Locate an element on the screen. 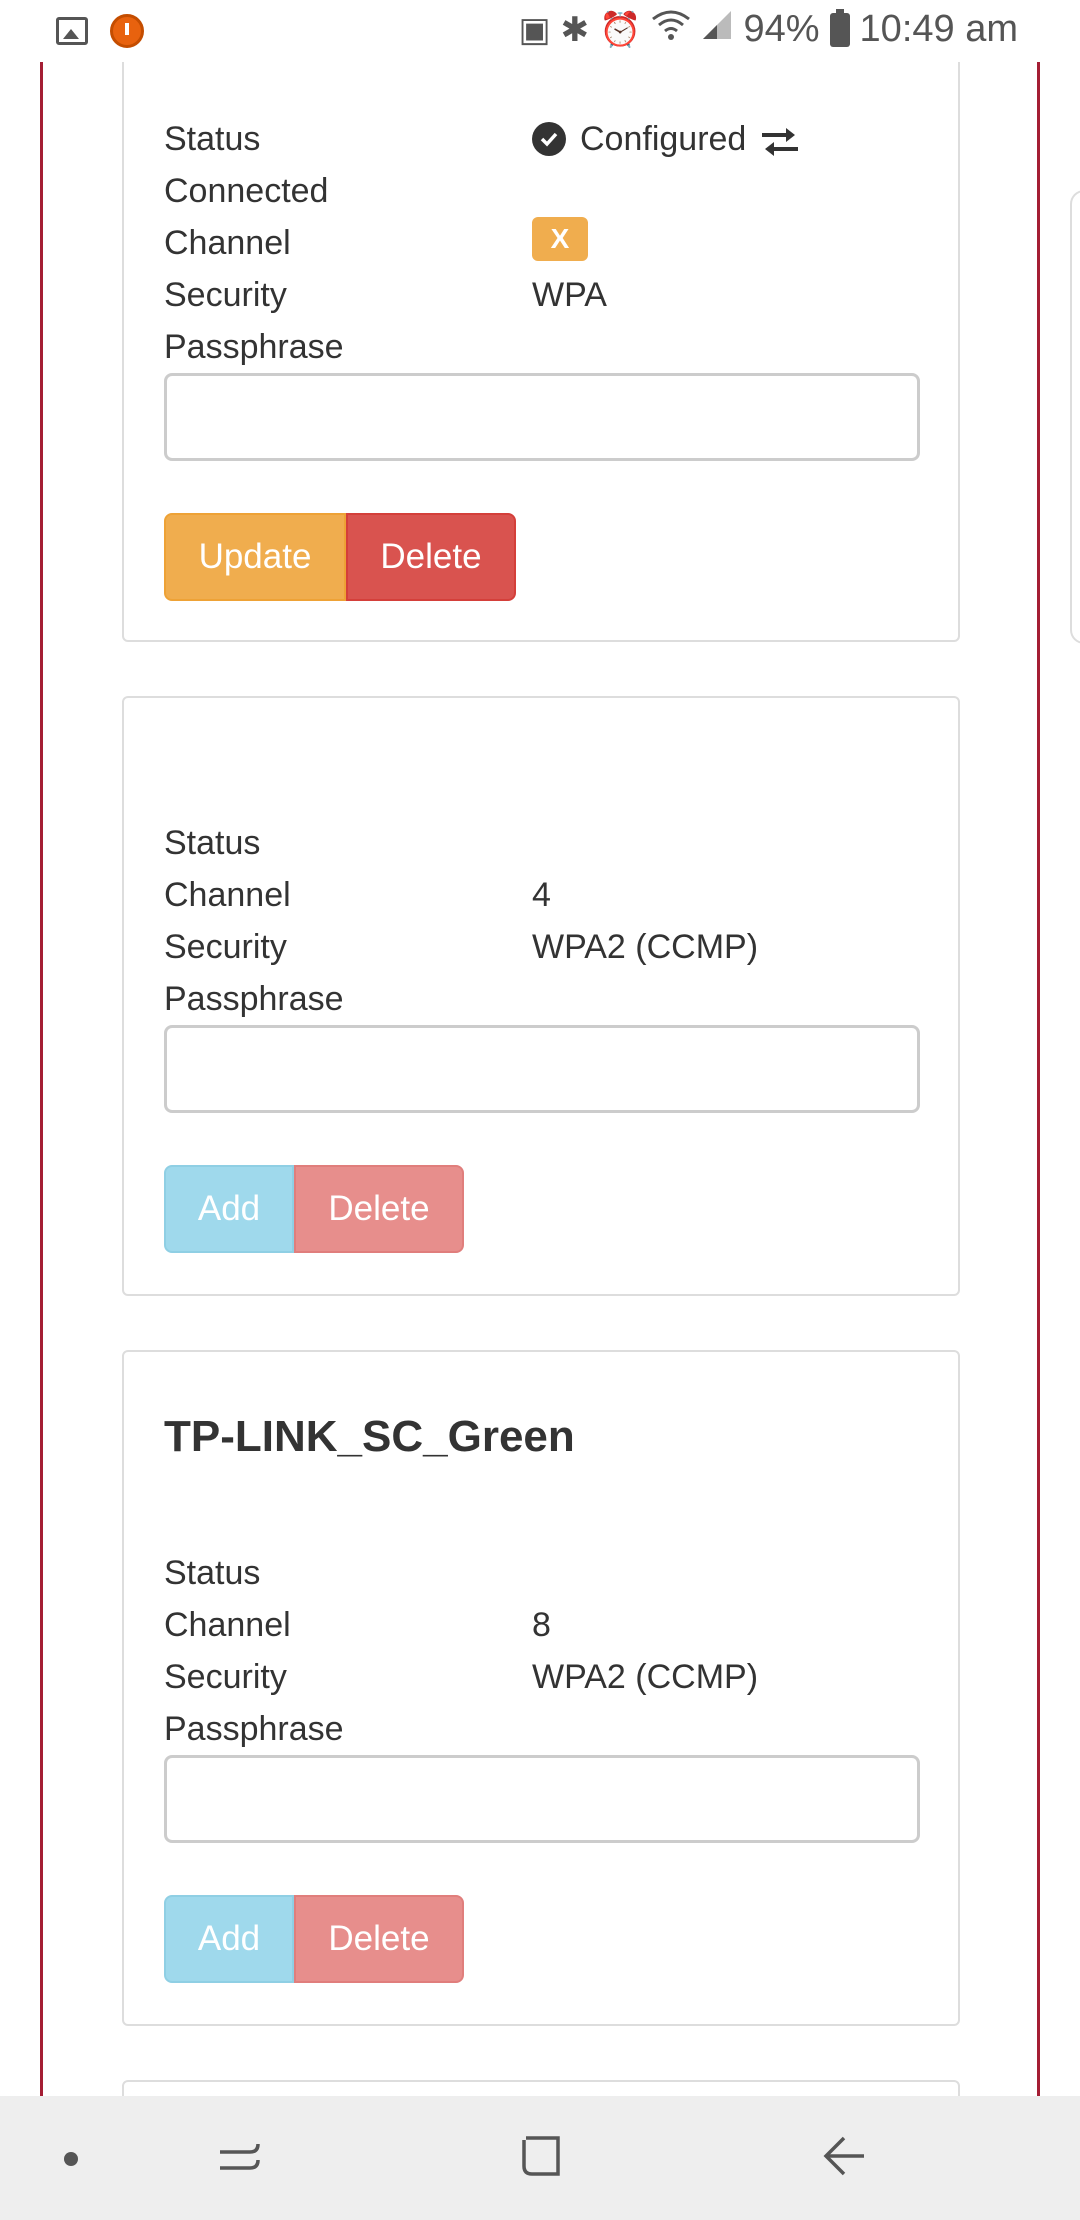 The width and height of the screenshot is (1080, 2220). signal-icon is located at coordinates (717, 29).